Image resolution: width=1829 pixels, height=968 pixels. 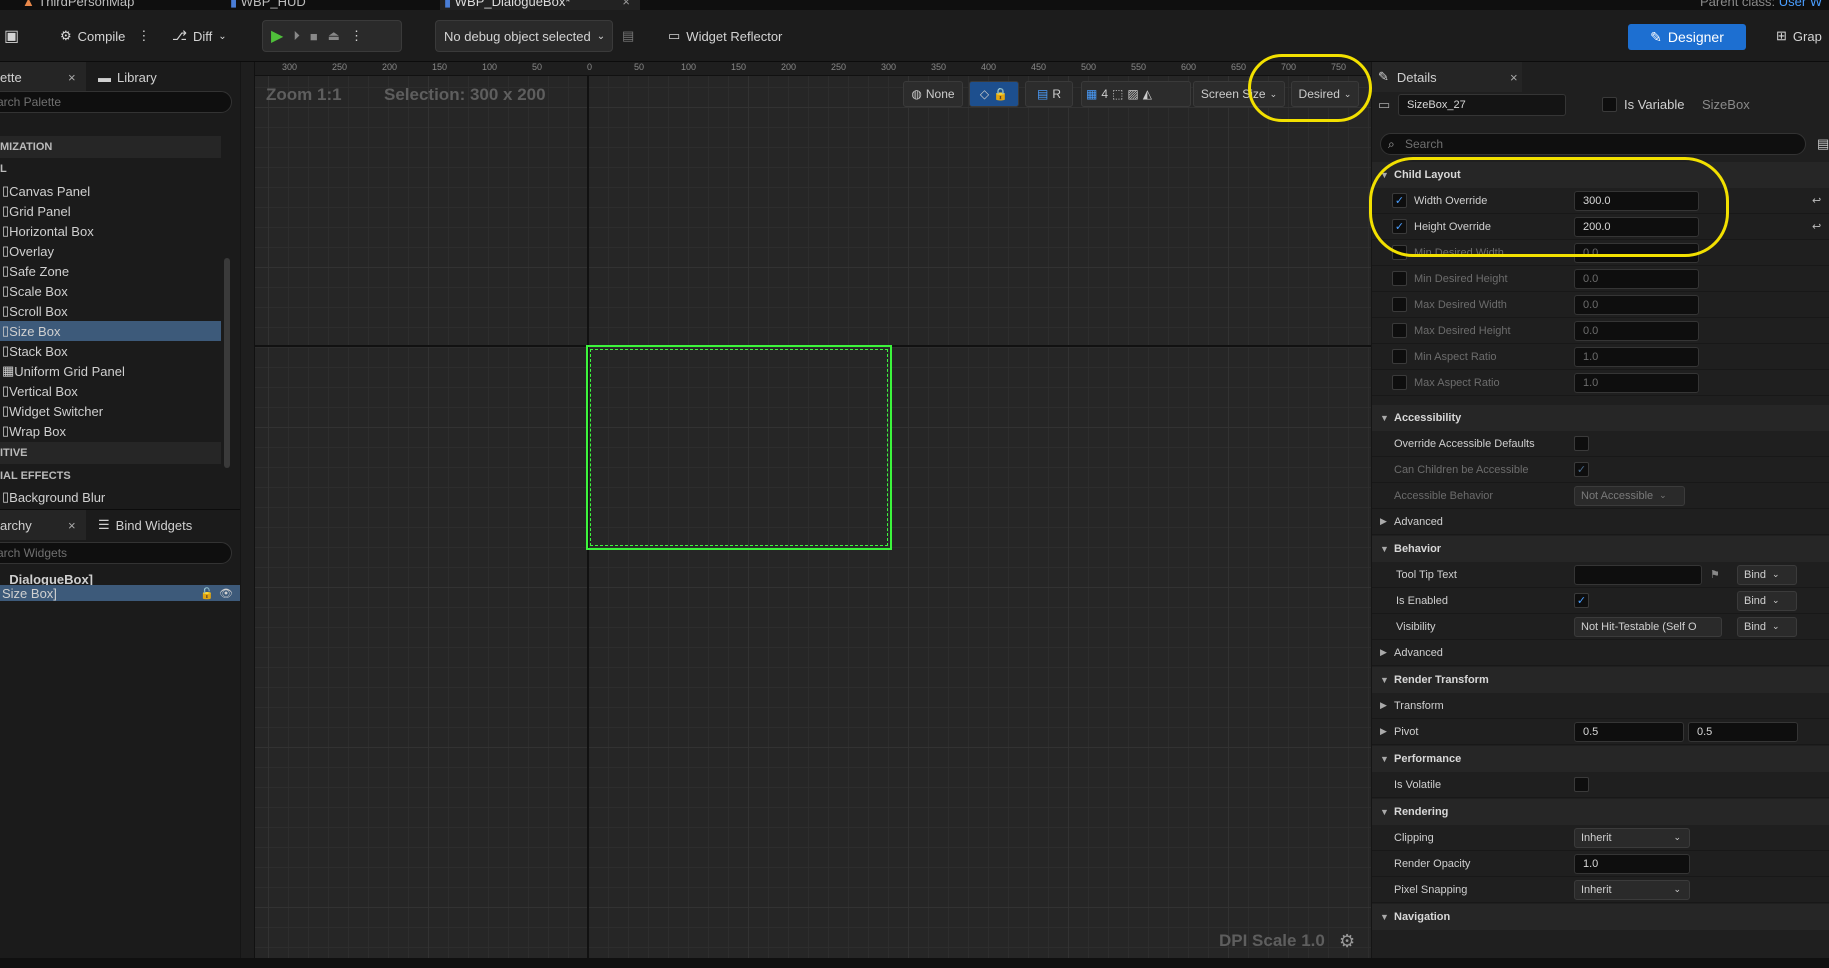 I want to click on category-special-effects: IAL EFFECTS, so click(x=110, y=476).